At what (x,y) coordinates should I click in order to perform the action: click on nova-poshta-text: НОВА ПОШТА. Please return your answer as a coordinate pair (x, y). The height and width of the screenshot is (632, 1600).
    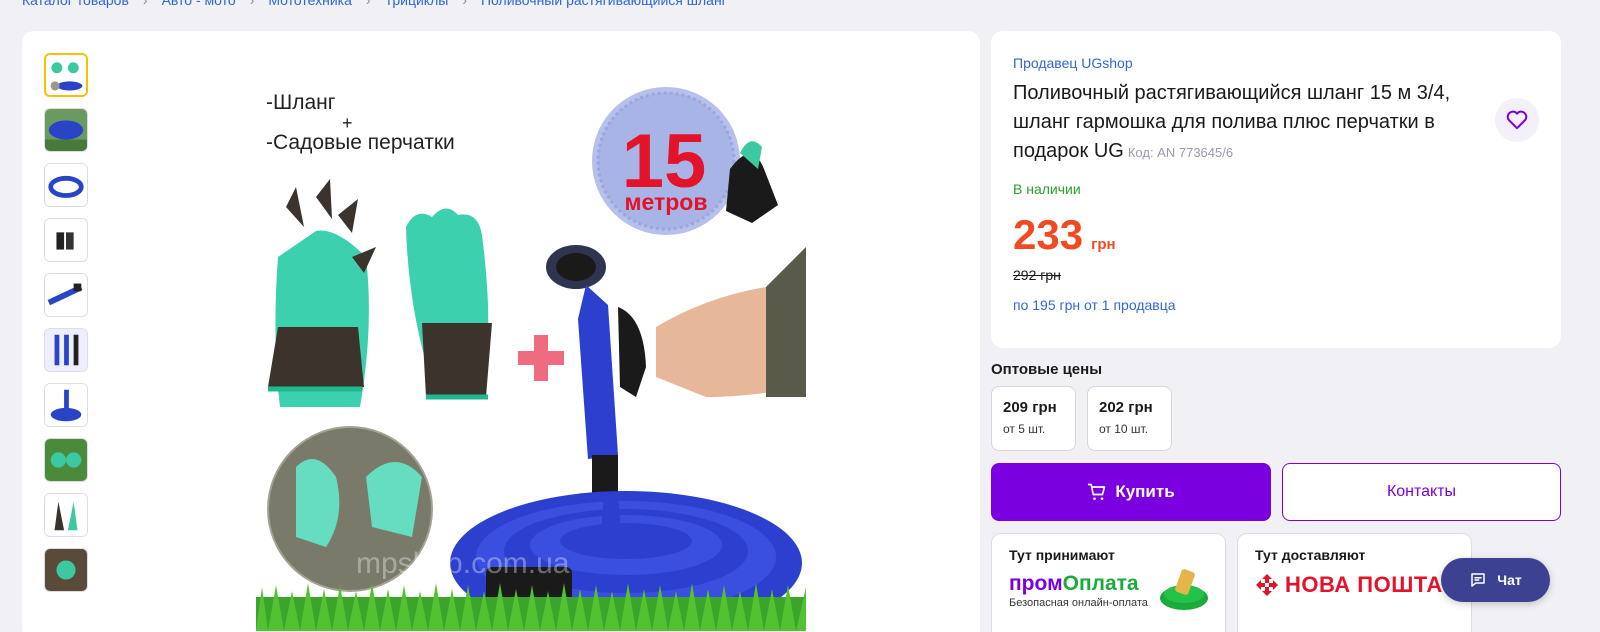
    Looking at the image, I should click on (1364, 584).